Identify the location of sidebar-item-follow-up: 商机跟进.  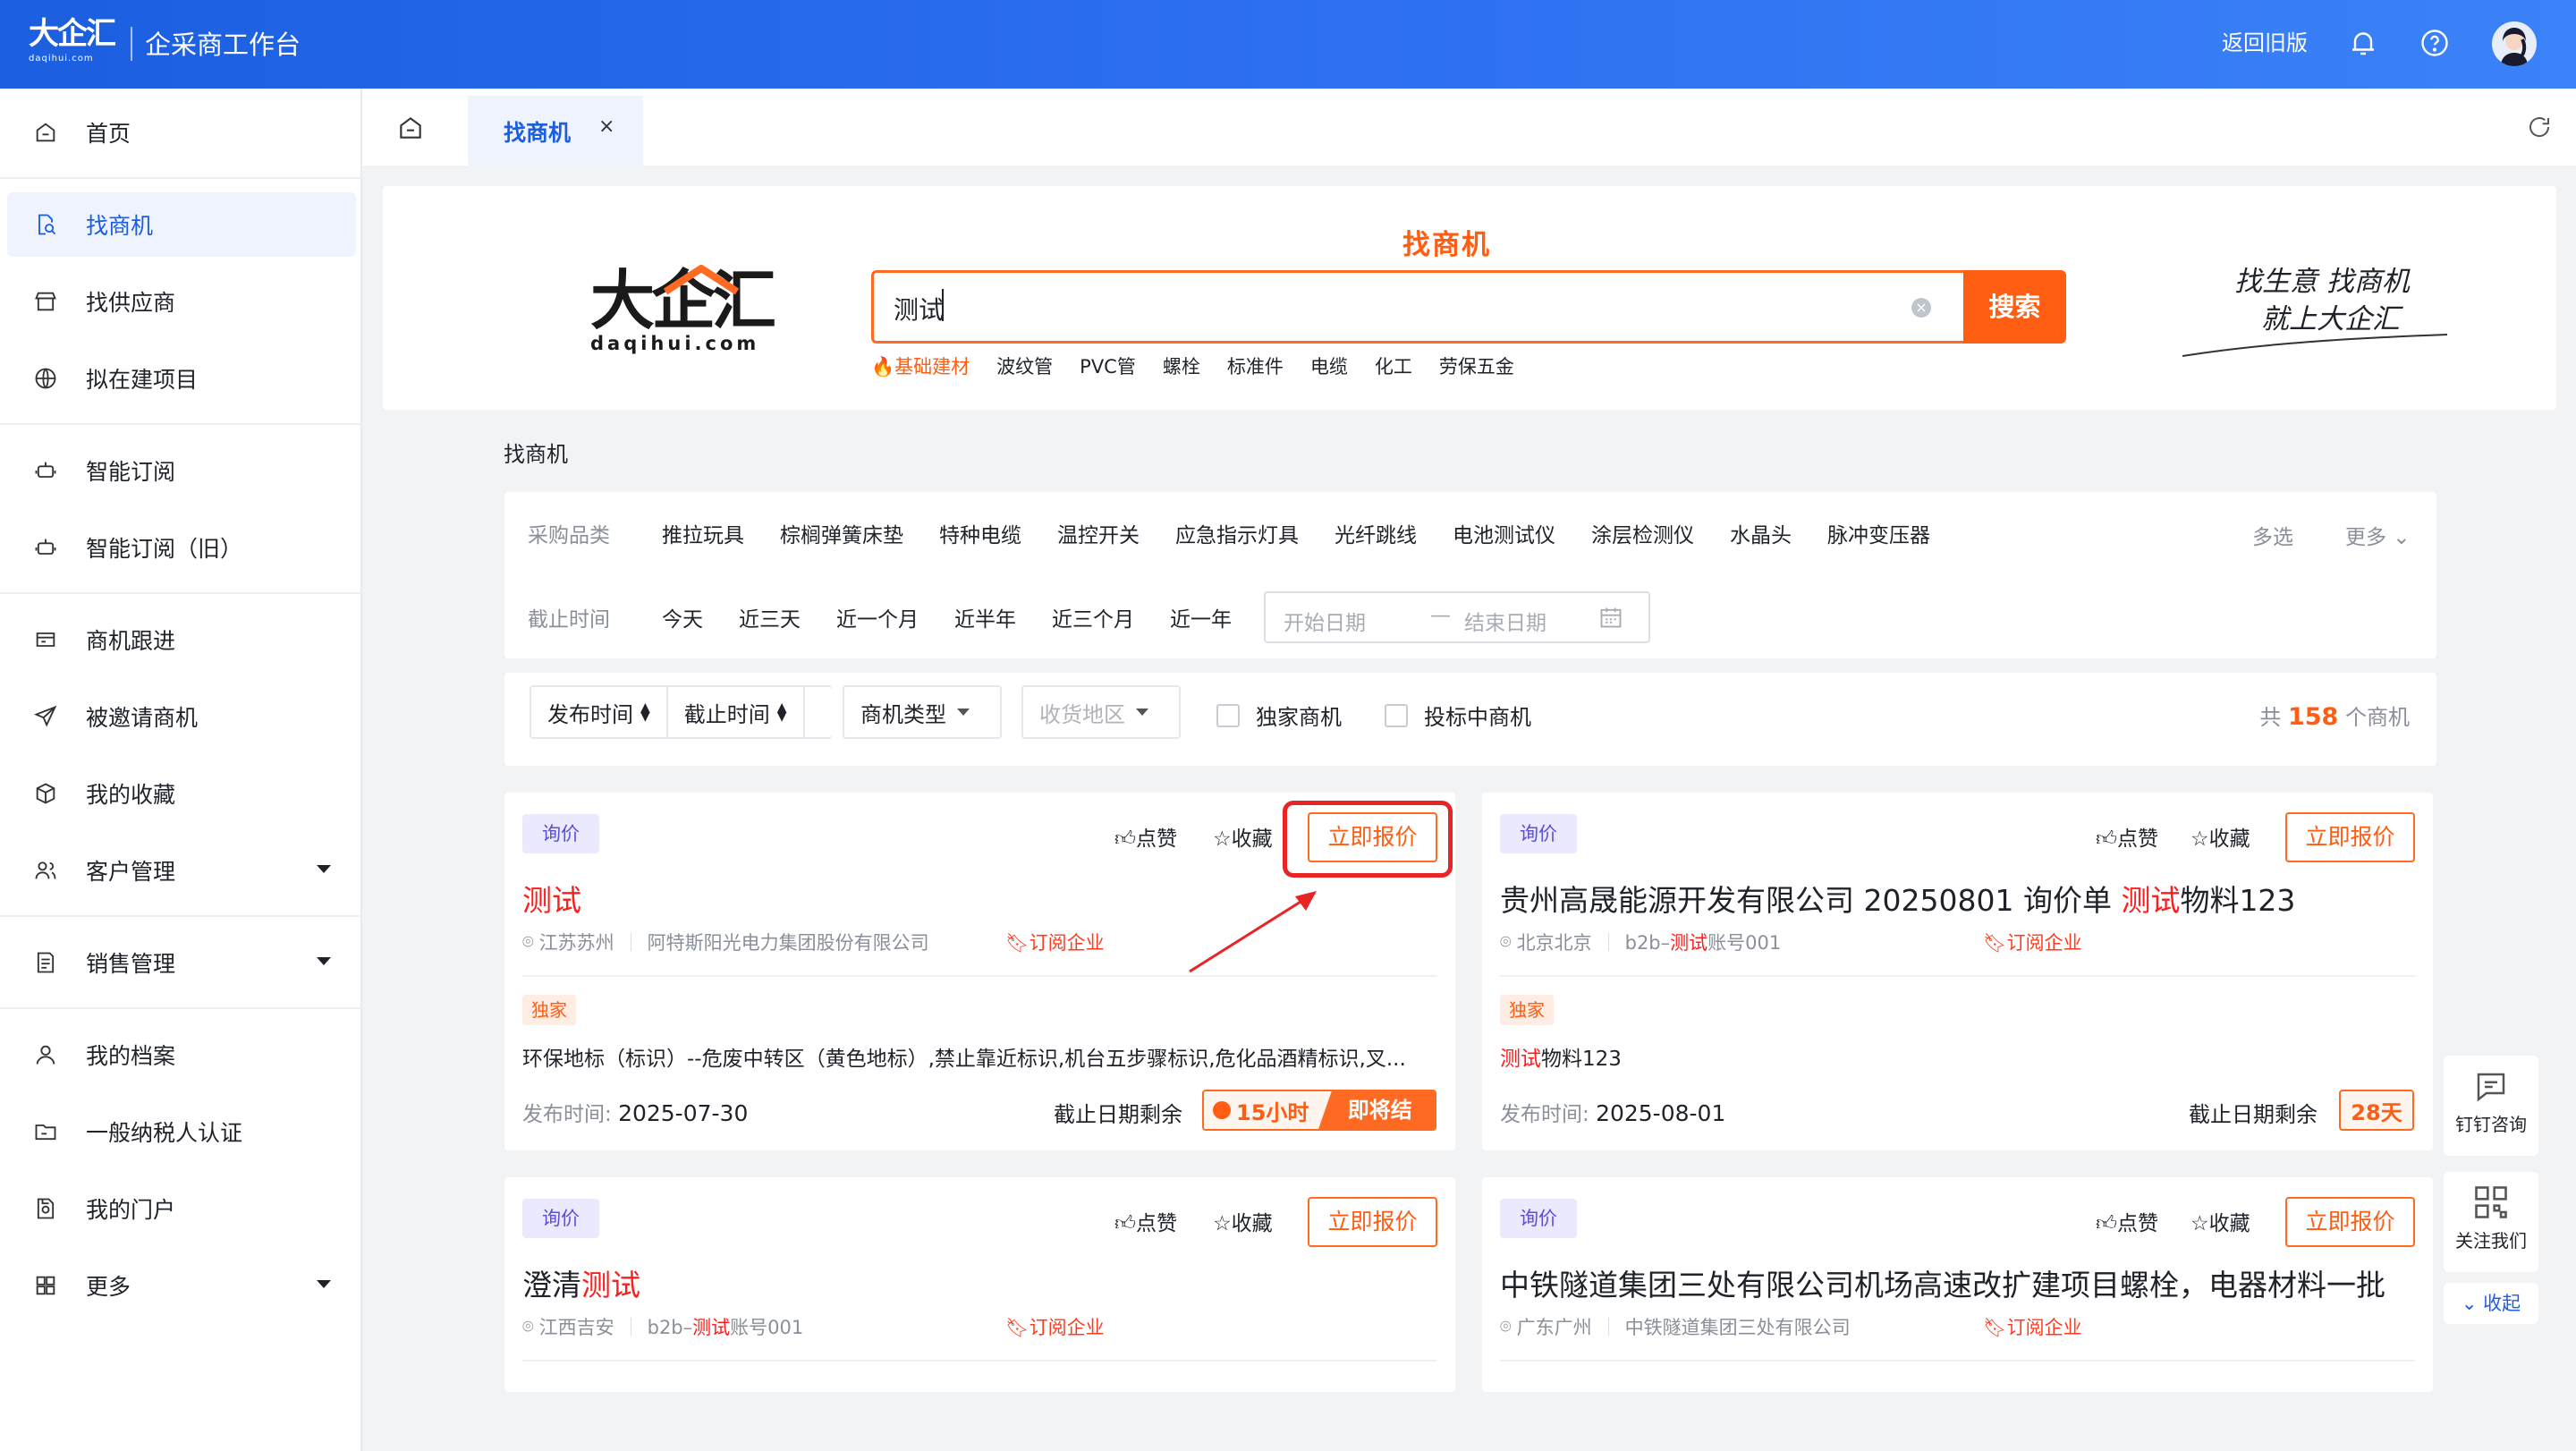
(181, 639).